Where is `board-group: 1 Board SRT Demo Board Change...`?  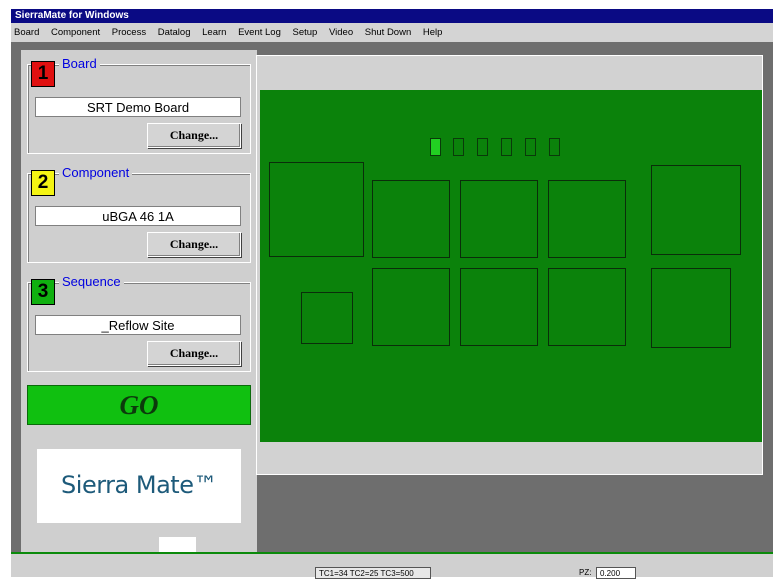
board-group: 1 Board SRT Demo Board Change... is located at coordinates (139, 105).